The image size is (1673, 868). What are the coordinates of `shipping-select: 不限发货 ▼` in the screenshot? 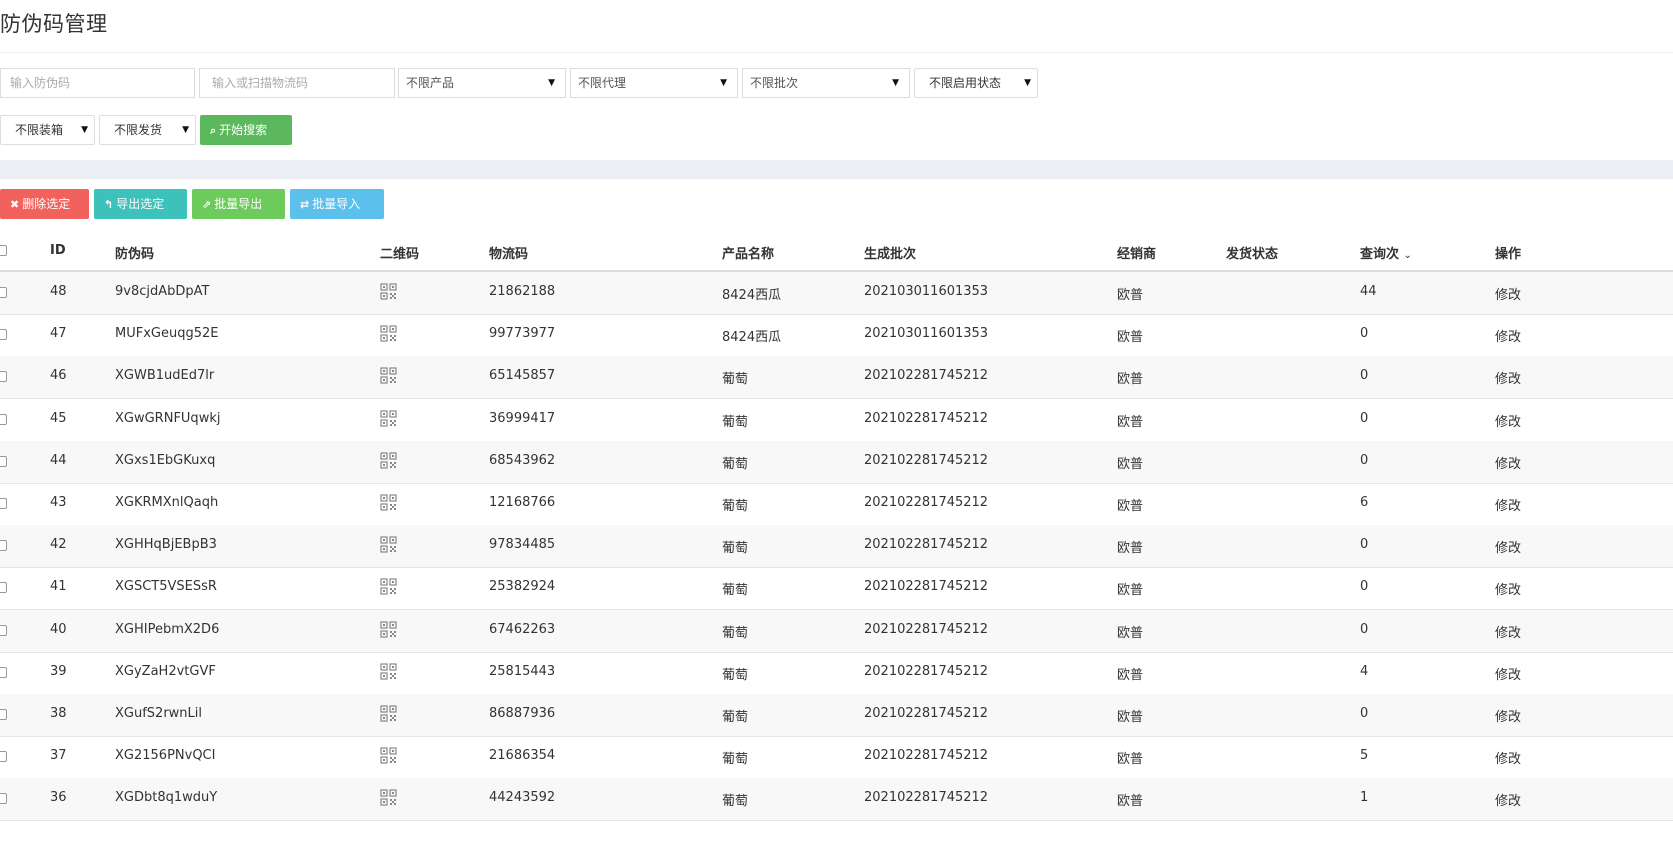 It's located at (147, 130).